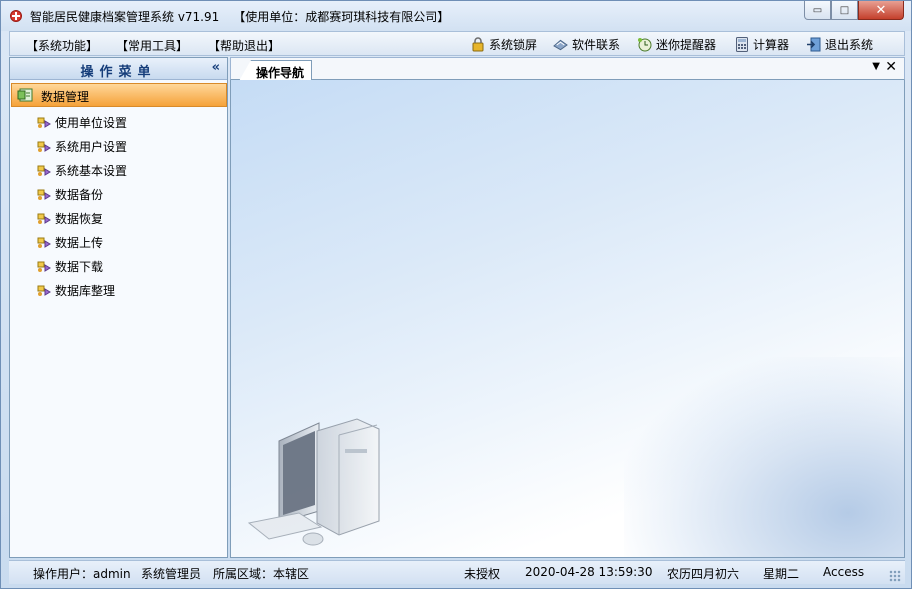 This screenshot has height=589, width=912. Describe the element at coordinates (118, 290) in the screenshot. I see `sidebar-item-db-cleanup: 数据库整理` at that location.